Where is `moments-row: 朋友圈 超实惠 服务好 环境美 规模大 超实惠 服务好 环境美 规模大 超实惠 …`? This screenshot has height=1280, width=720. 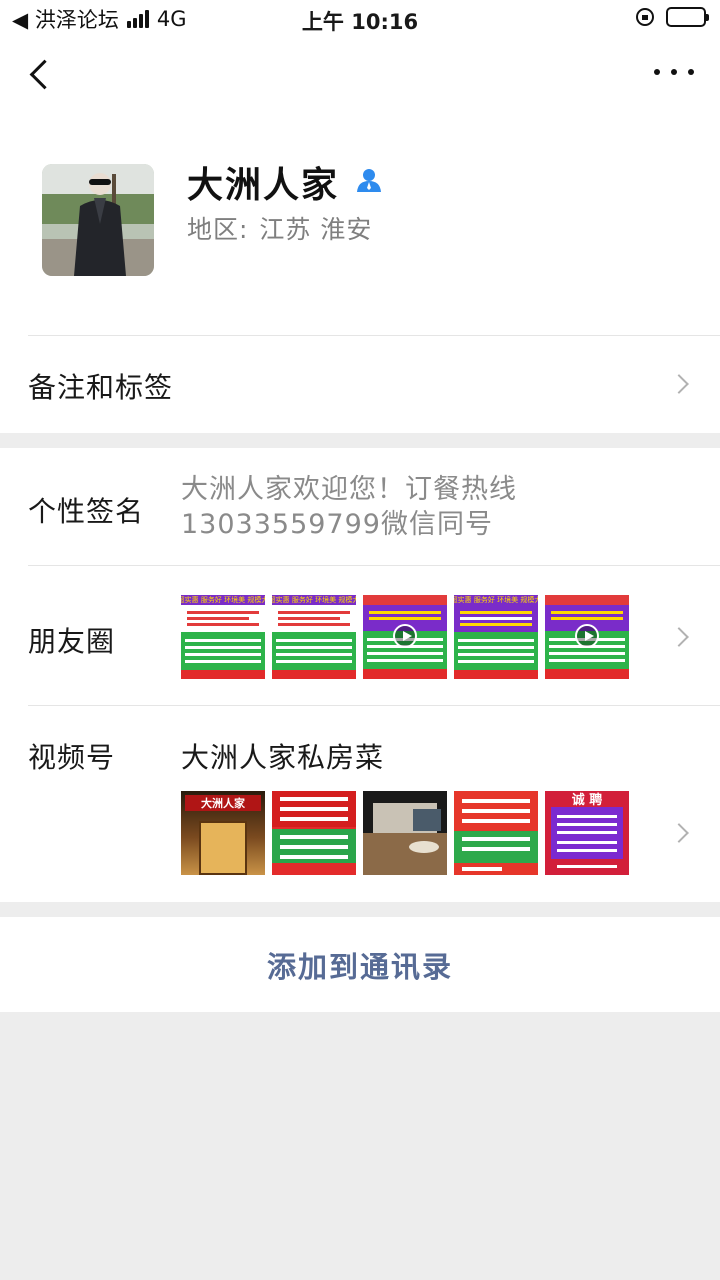
moments-row: 朋友圈 超实惠 服务好 环境美 规模大 超实惠 服务好 环境美 规模大 超实惠 … is located at coordinates (360, 636).